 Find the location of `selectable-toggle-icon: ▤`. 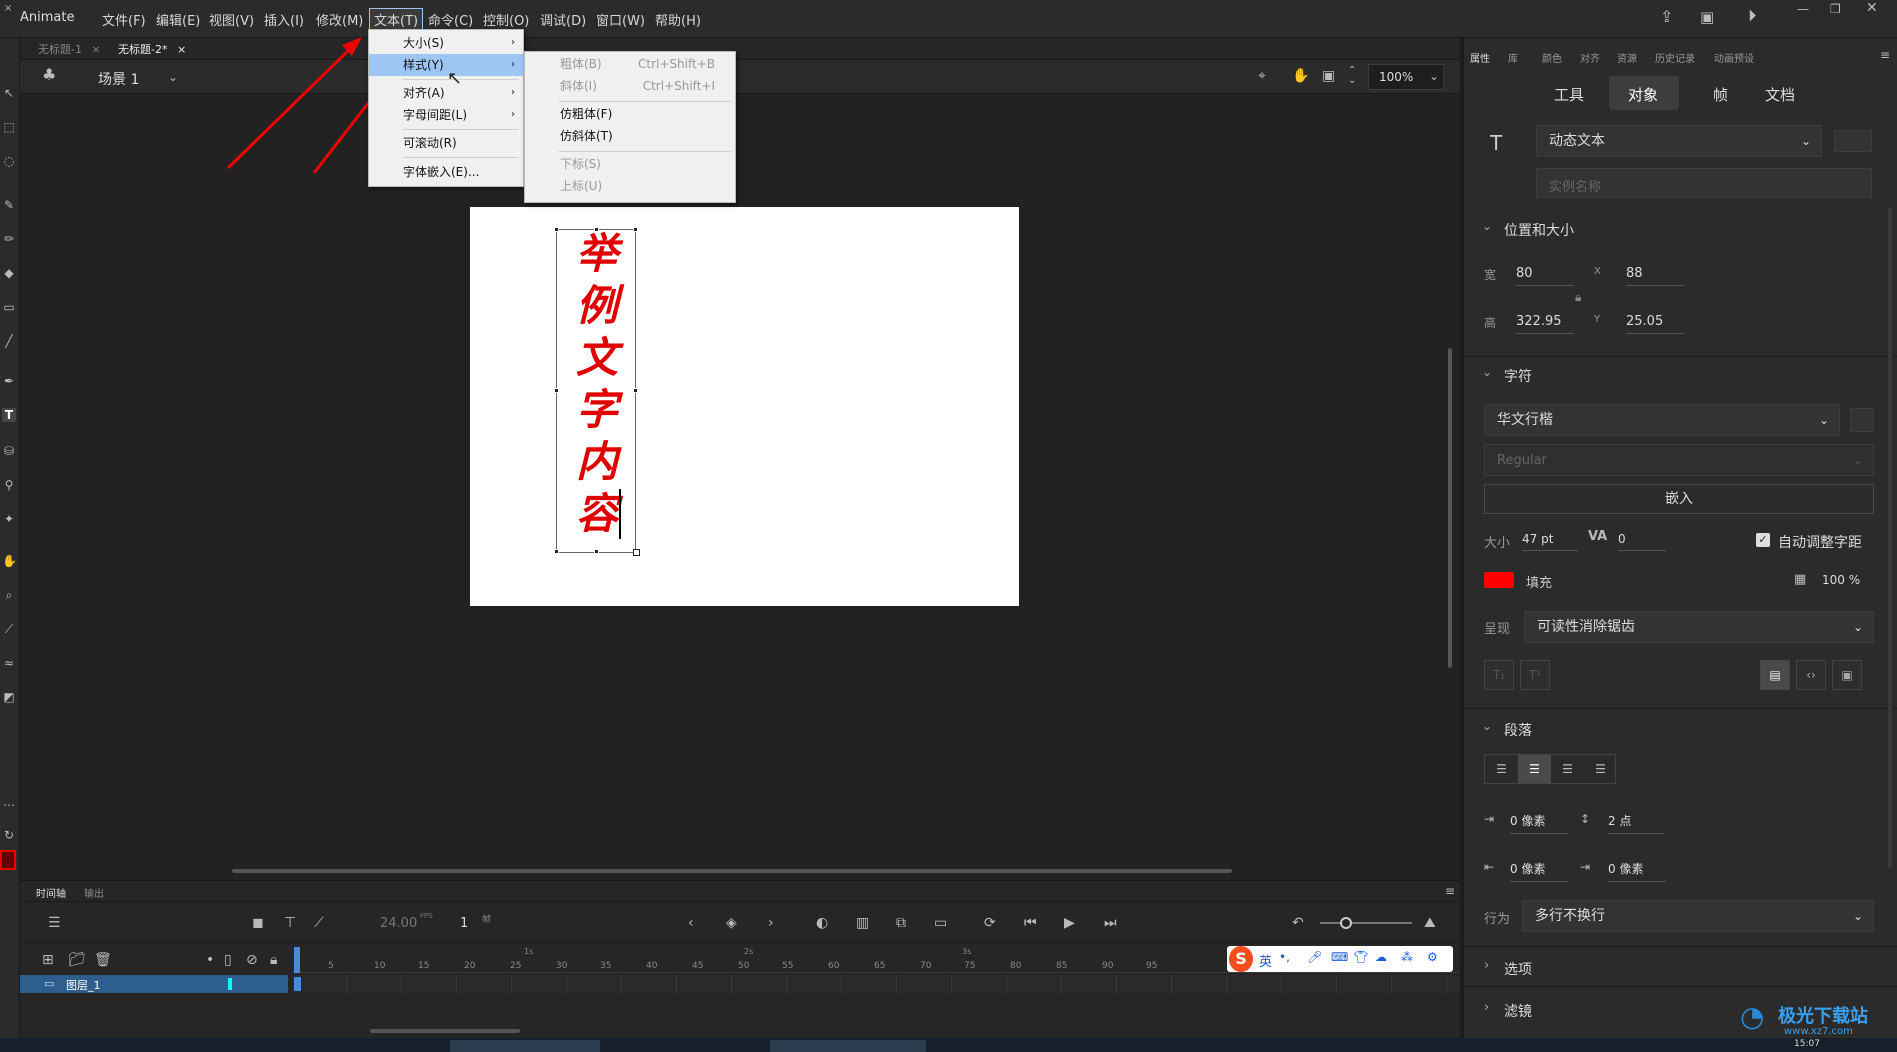

selectable-toggle-icon: ▤ is located at coordinates (1775, 675).